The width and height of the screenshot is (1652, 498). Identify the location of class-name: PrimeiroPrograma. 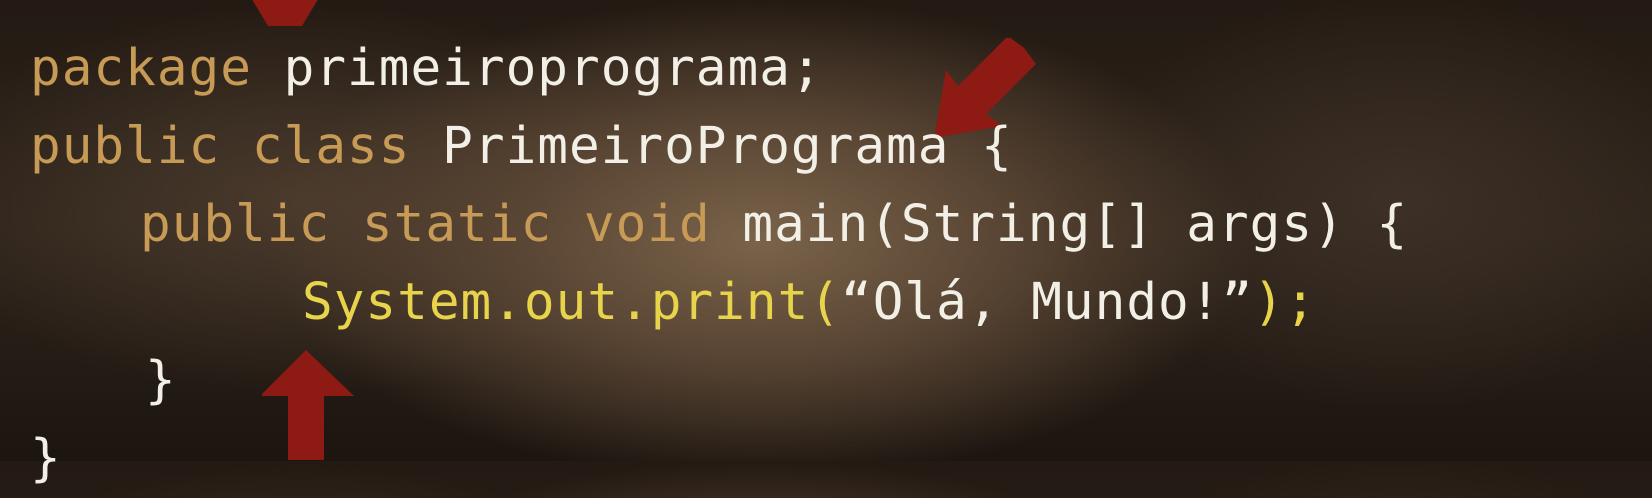
(680, 146).